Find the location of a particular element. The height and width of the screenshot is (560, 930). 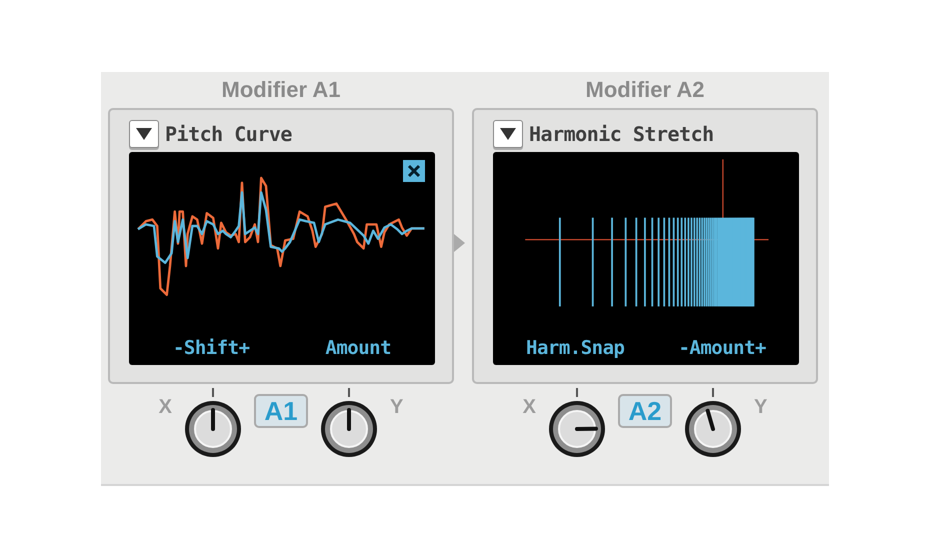

modifier-tag: A1 is located at coordinates (281, 411).